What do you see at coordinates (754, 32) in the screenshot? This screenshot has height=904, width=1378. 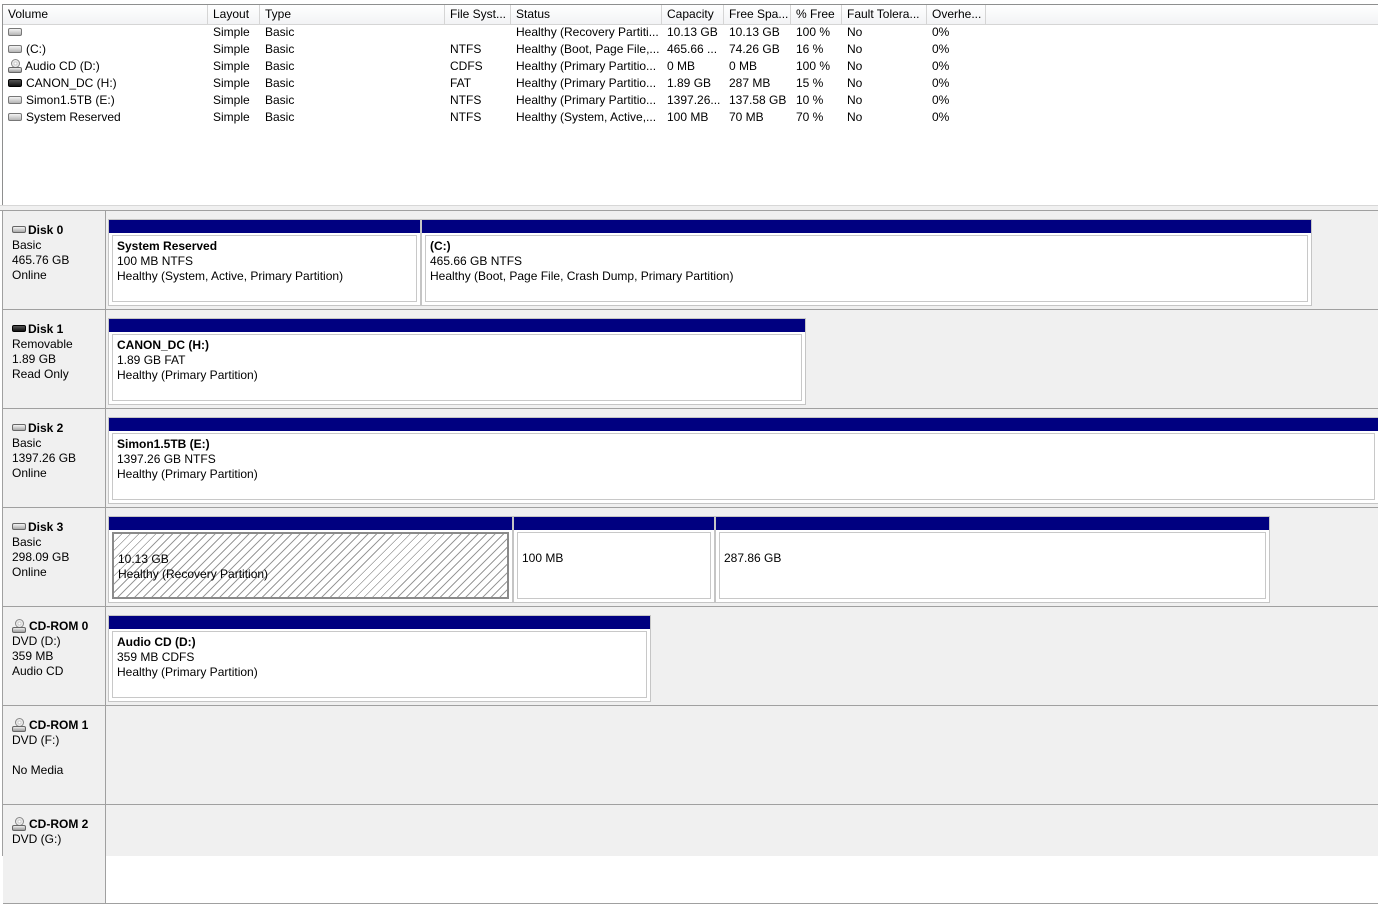 I see `cell-free: 10.13 GB` at bounding box center [754, 32].